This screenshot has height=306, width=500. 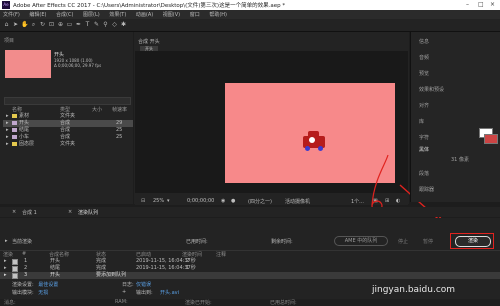 I want to click on menu-item-help: 帮助(H), so click(x=218, y=15).